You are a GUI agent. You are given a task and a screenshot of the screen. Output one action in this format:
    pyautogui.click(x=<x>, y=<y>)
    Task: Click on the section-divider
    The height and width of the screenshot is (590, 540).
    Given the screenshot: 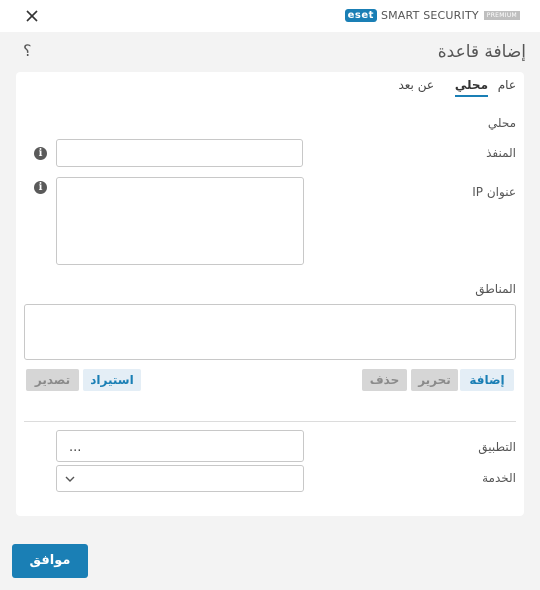 What is the action you would take?
    pyautogui.click(x=270, y=421)
    